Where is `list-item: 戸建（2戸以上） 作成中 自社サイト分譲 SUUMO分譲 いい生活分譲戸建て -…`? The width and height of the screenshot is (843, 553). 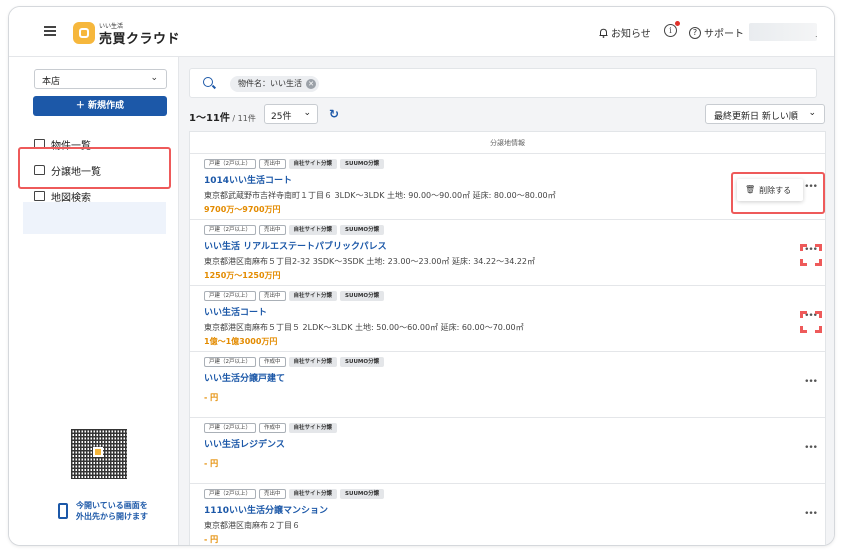
list-item: 戸建（2戸以上） 作成中 自社サイト分譲 SUUMO分譲 いい生活分譲戸建て -… is located at coordinates (507, 385).